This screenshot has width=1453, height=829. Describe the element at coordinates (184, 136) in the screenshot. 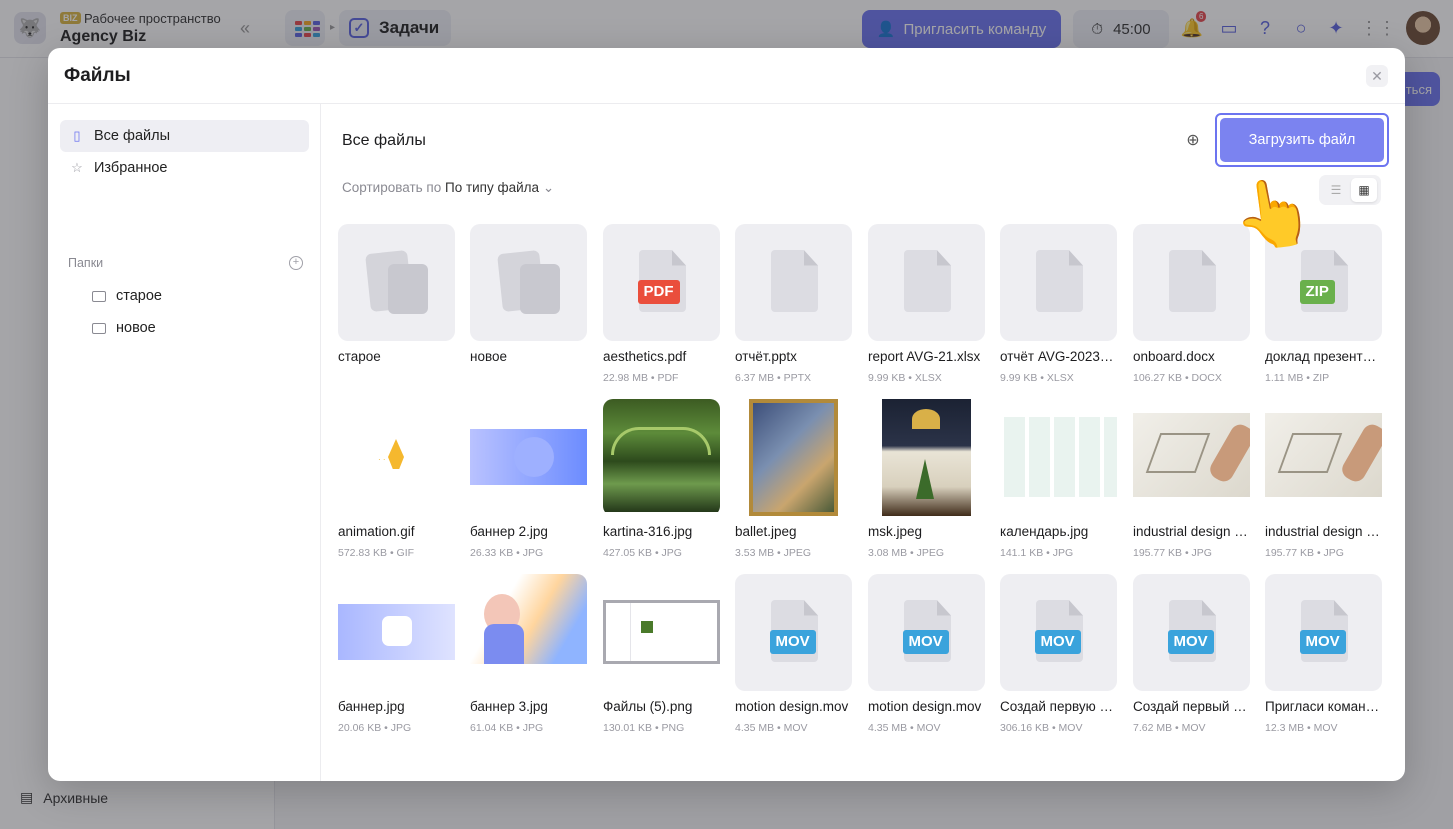

I see `sidebar-item-all-files: ▯ Все файлы` at that location.